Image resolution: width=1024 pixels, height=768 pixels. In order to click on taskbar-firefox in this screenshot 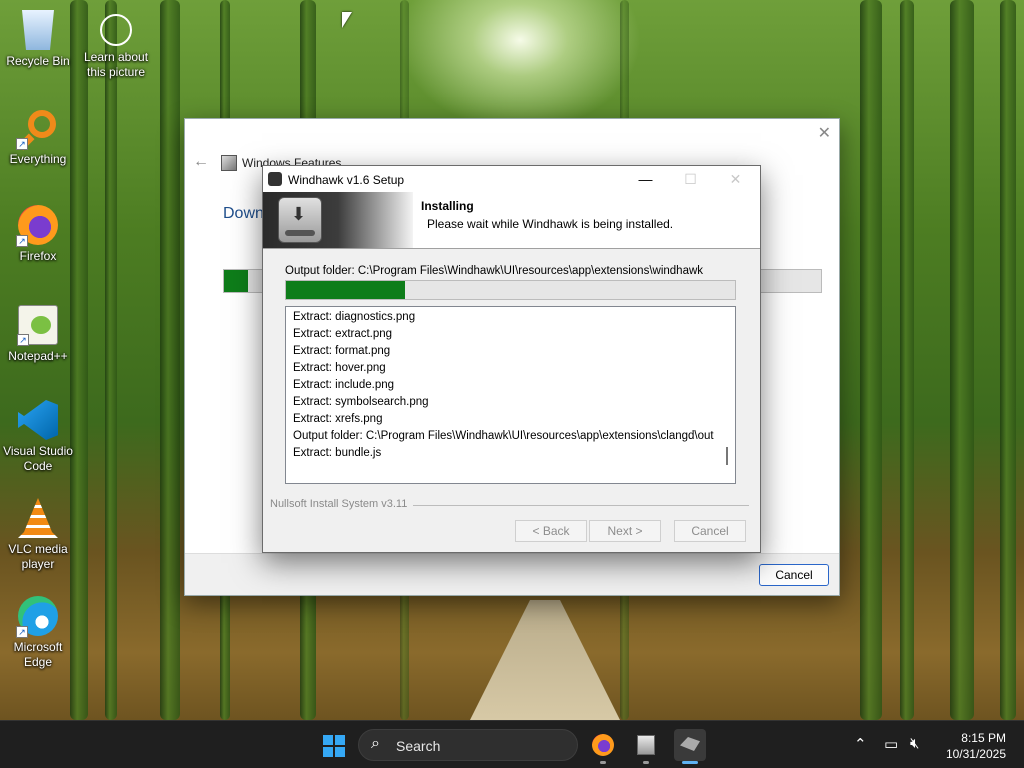, I will do `click(603, 746)`.